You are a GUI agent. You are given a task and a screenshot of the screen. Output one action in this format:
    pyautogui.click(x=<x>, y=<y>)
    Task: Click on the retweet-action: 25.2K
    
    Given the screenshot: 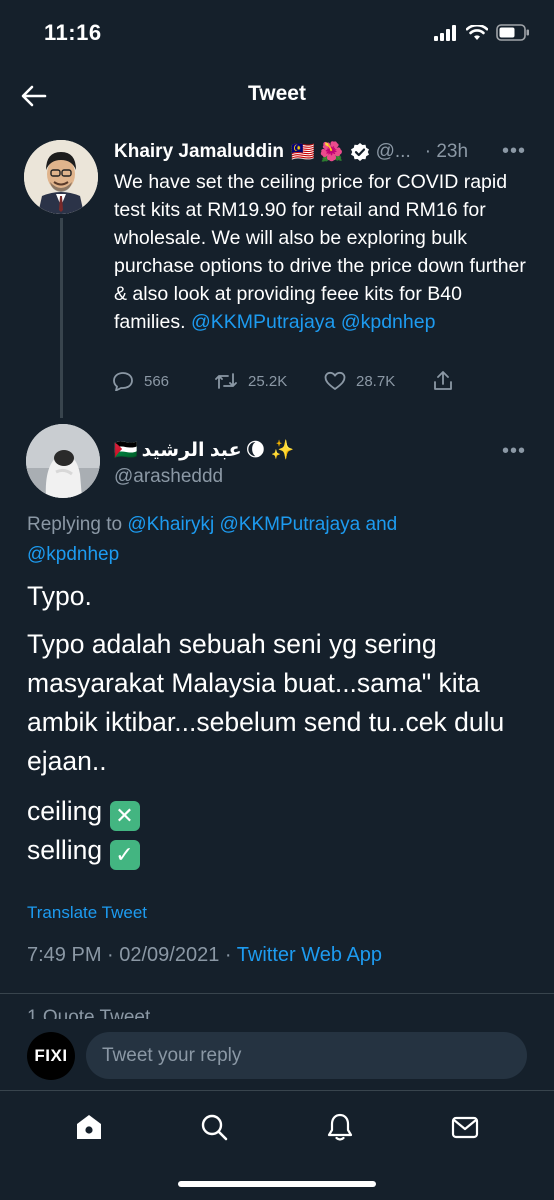 What is the action you would take?
    pyautogui.click(x=269, y=381)
    